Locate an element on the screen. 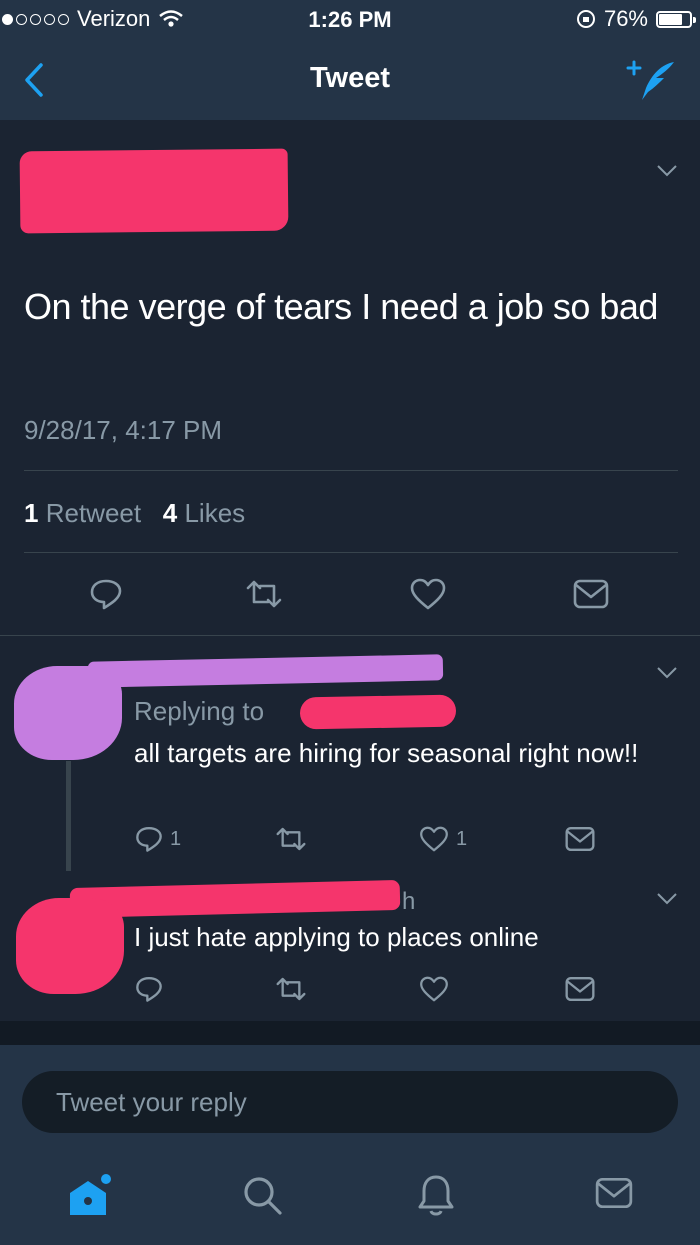  tweet-actions is located at coordinates (350, 596).